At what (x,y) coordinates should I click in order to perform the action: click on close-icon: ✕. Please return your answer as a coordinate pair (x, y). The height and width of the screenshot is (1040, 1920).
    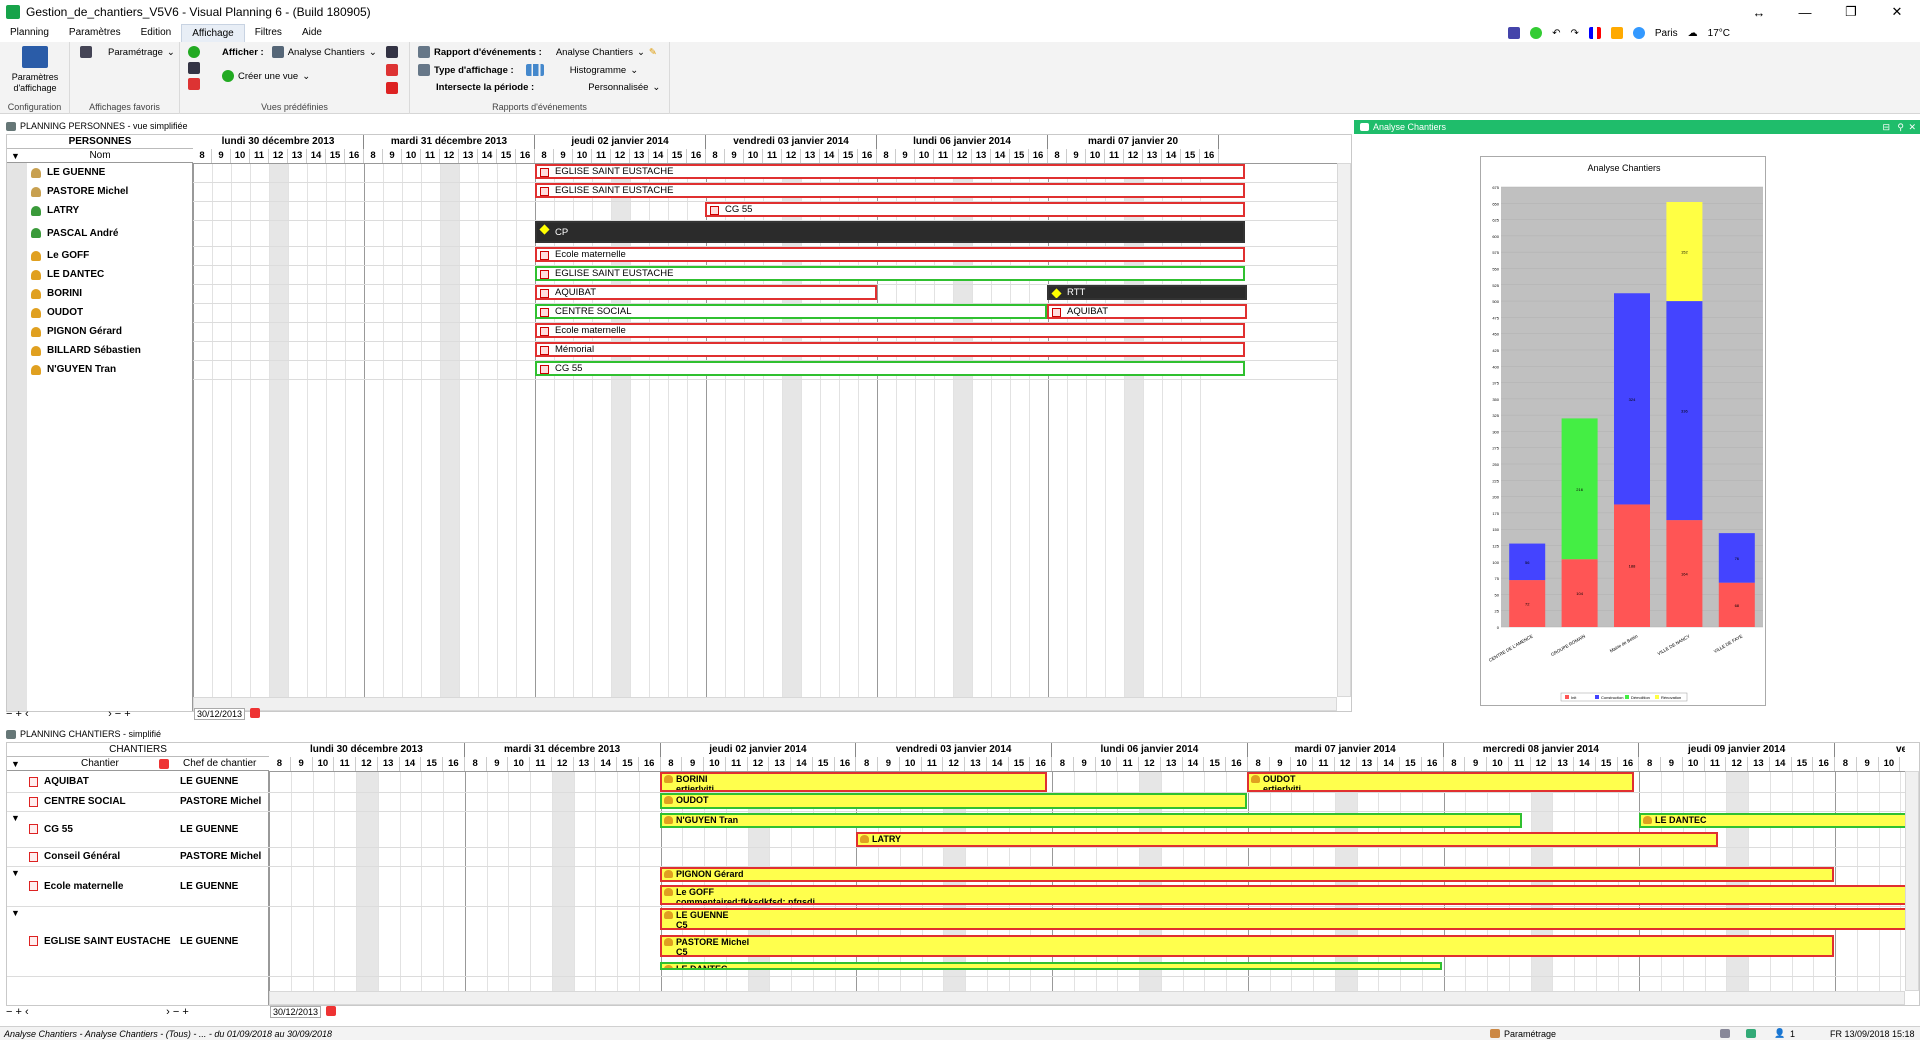
    Looking at the image, I should click on (1912, 127).